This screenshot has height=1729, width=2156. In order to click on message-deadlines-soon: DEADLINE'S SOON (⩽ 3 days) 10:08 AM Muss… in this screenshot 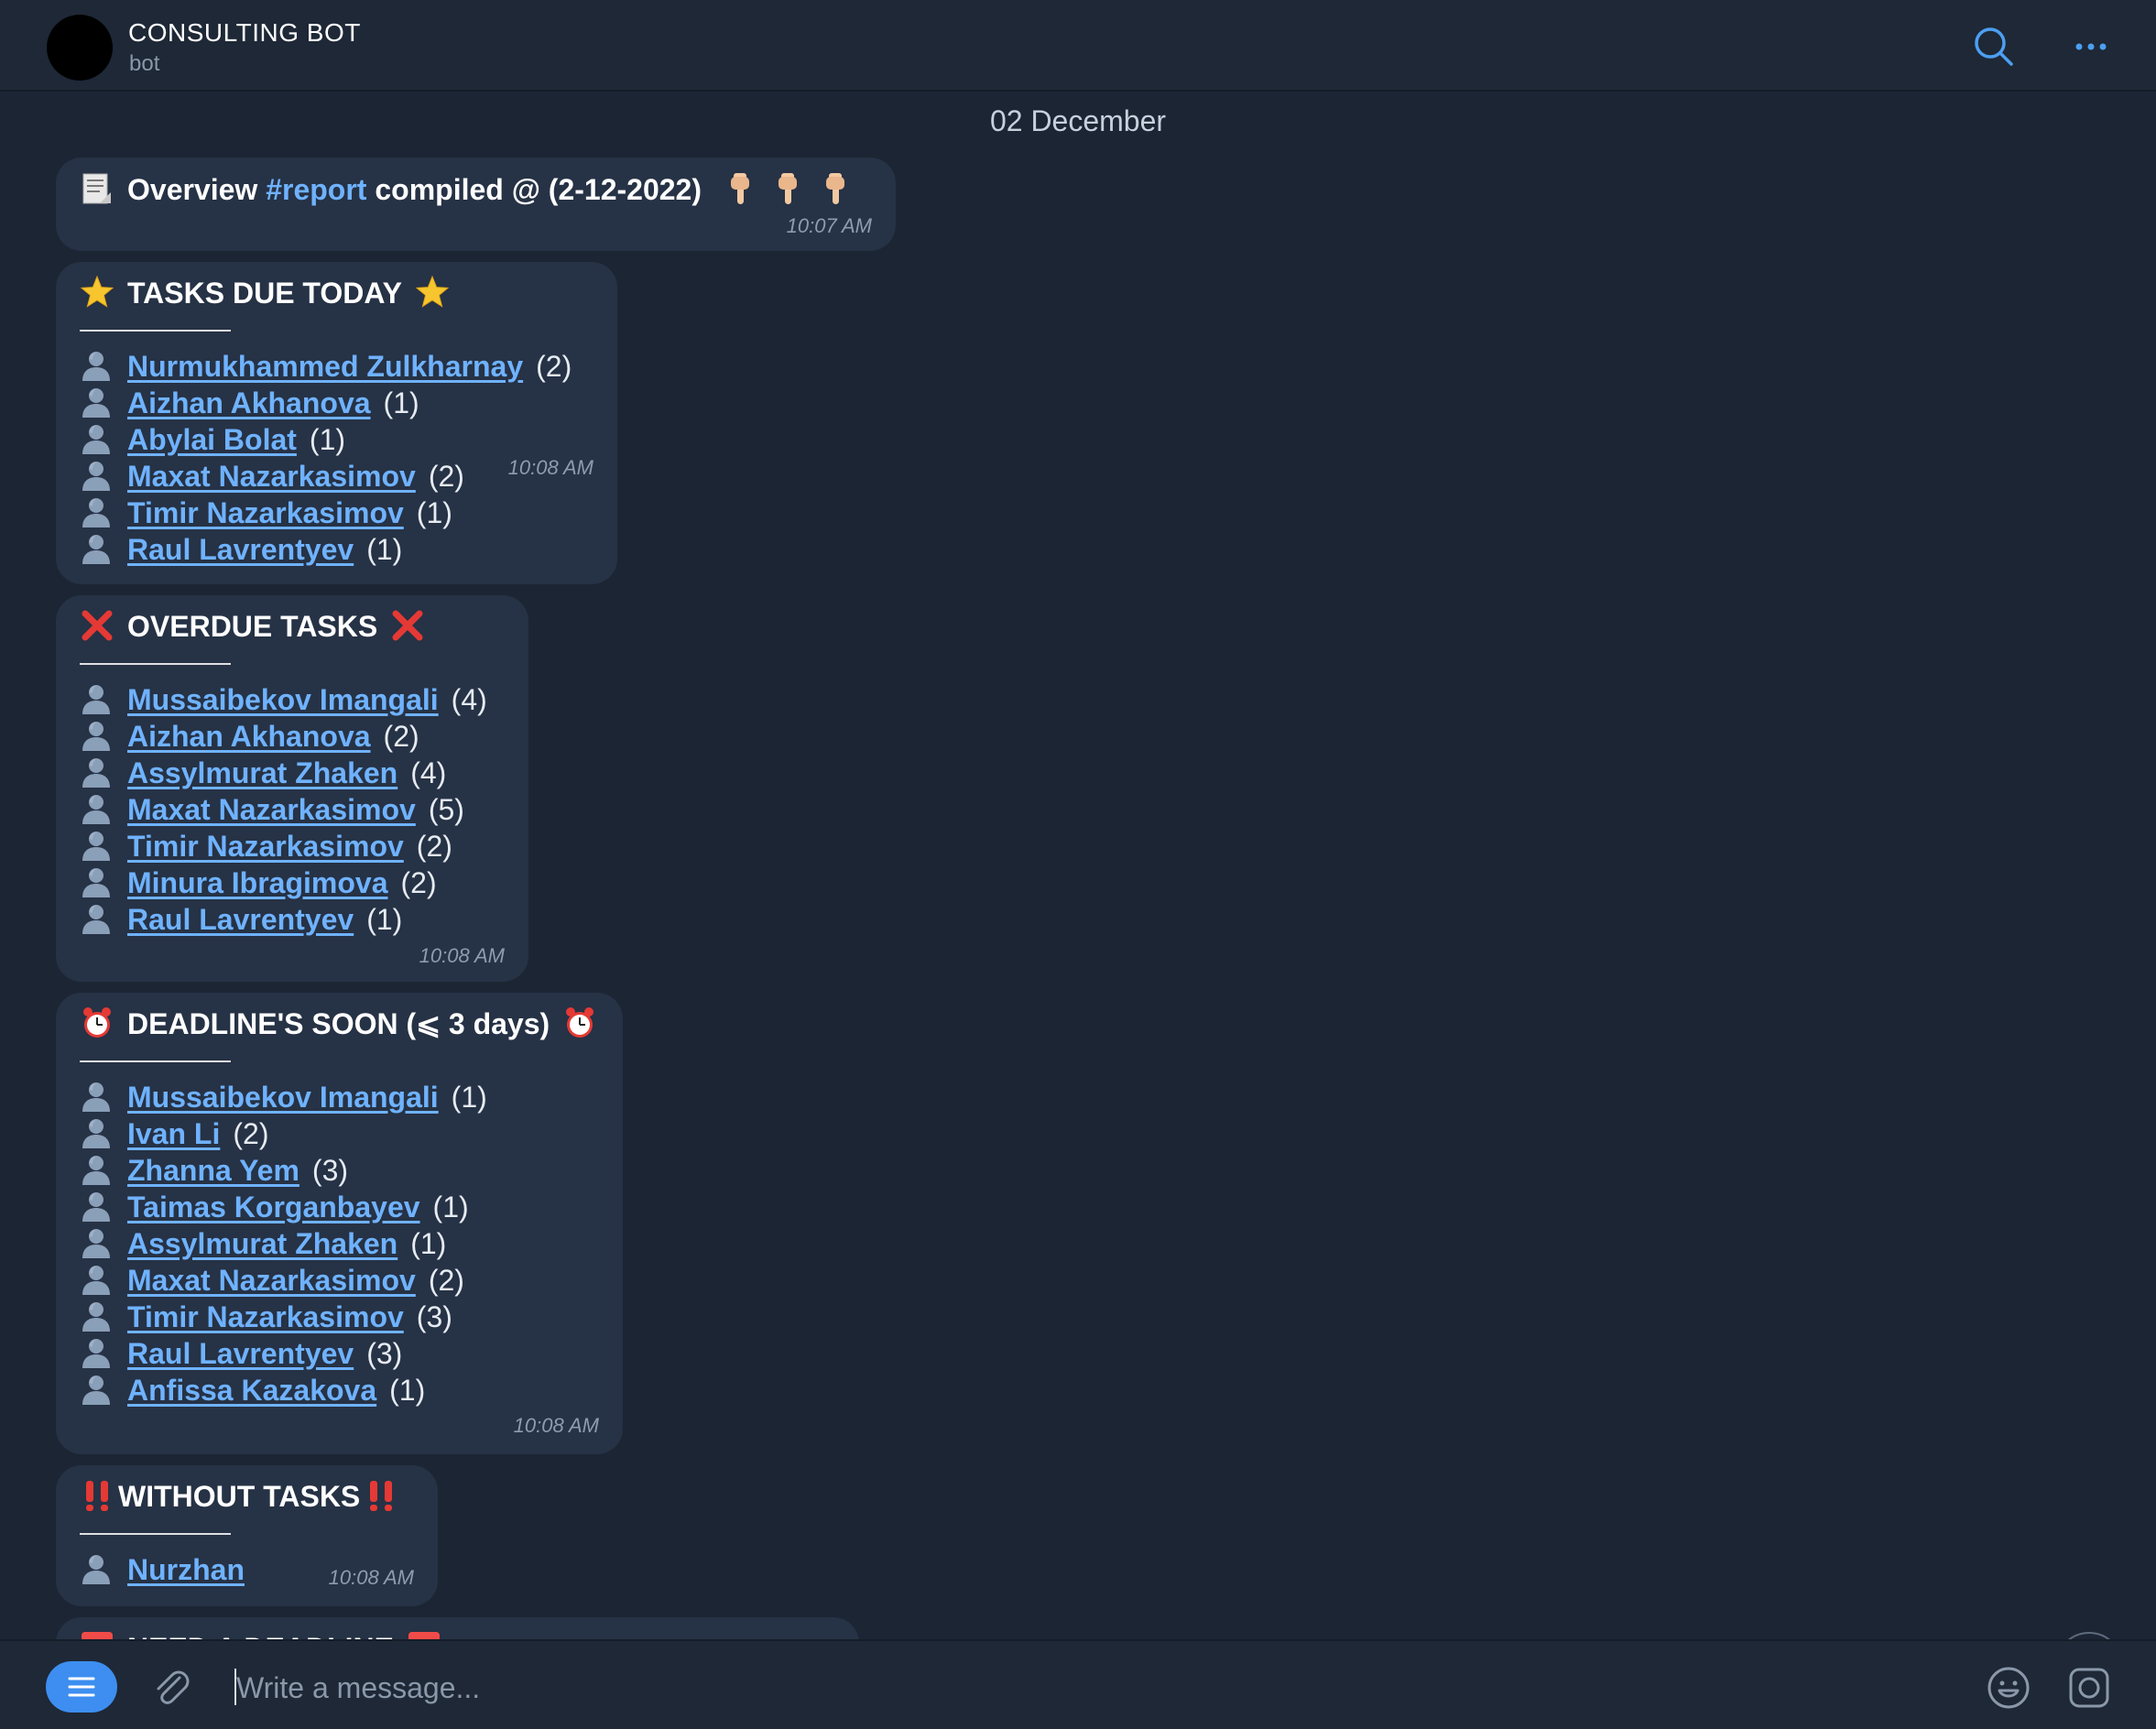, I will do `click(339, 1223)`.